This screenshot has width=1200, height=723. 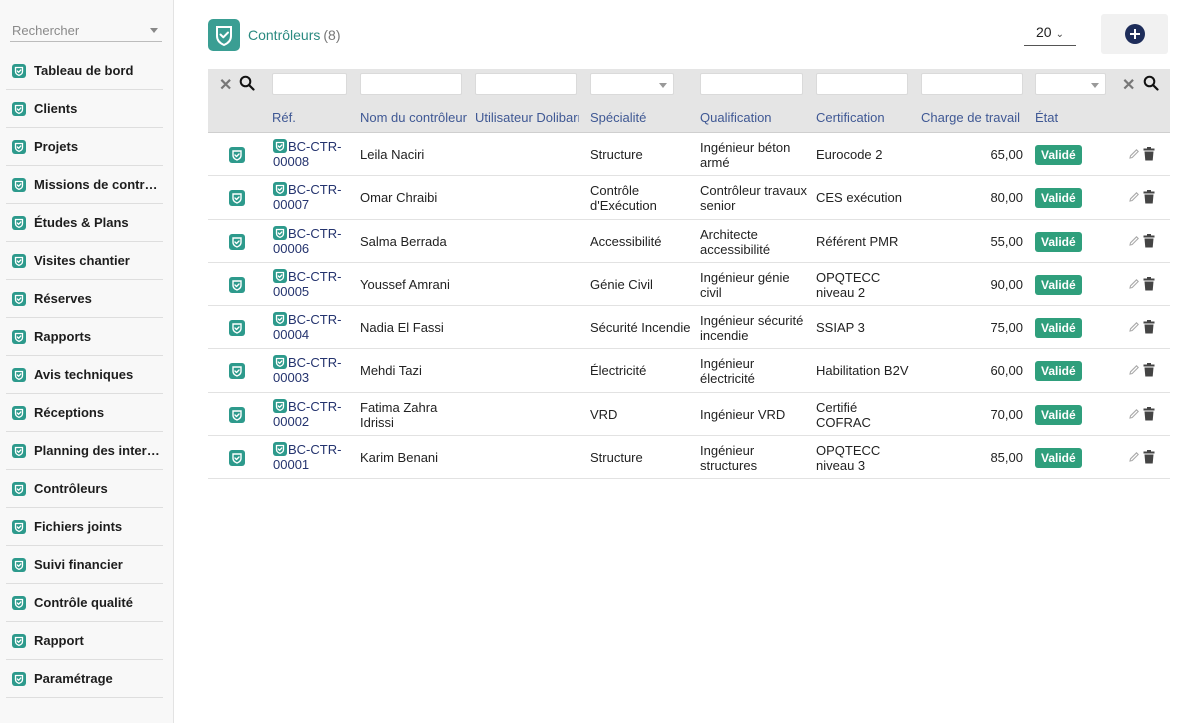 I want to click on sidebar-item-fichiers-joints: Fichiers joints, so click(x=84, y=527).